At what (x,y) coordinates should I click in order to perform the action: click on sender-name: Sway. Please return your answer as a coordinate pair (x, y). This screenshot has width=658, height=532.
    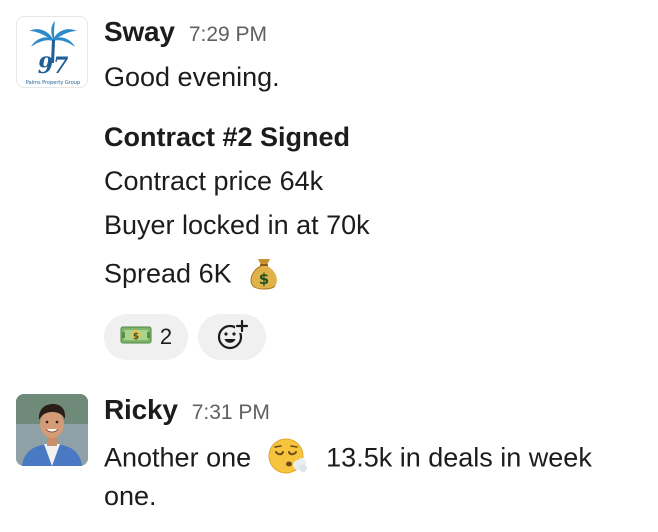
    Looking at the image, I should click on (139, 32).